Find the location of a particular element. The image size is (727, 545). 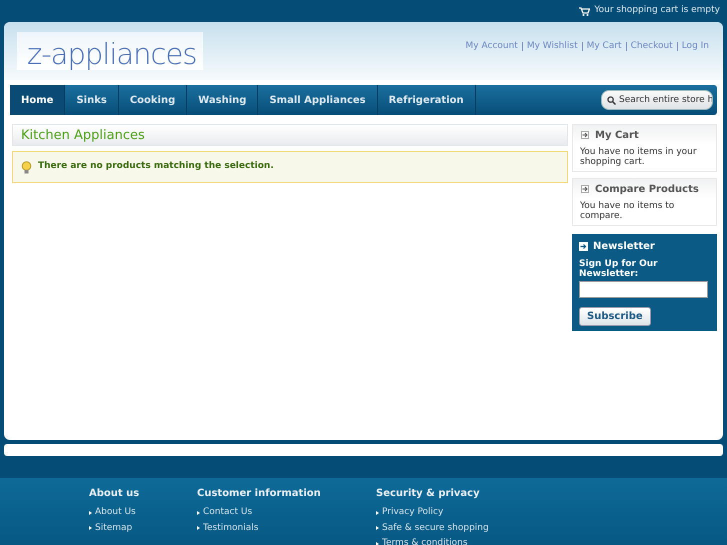

footer-link: Sitemap is located at coordinates (143, 528).